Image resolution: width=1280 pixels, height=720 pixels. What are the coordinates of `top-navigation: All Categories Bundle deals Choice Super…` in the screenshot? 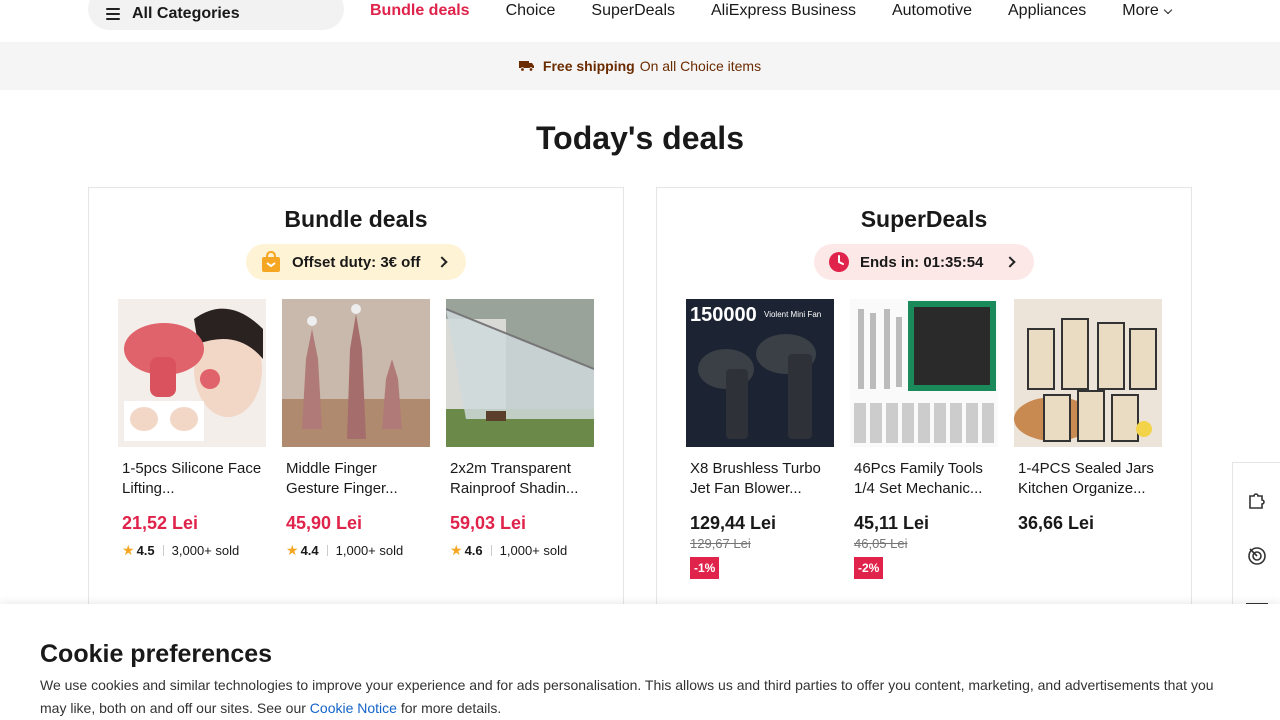 It's located at (640, 21).